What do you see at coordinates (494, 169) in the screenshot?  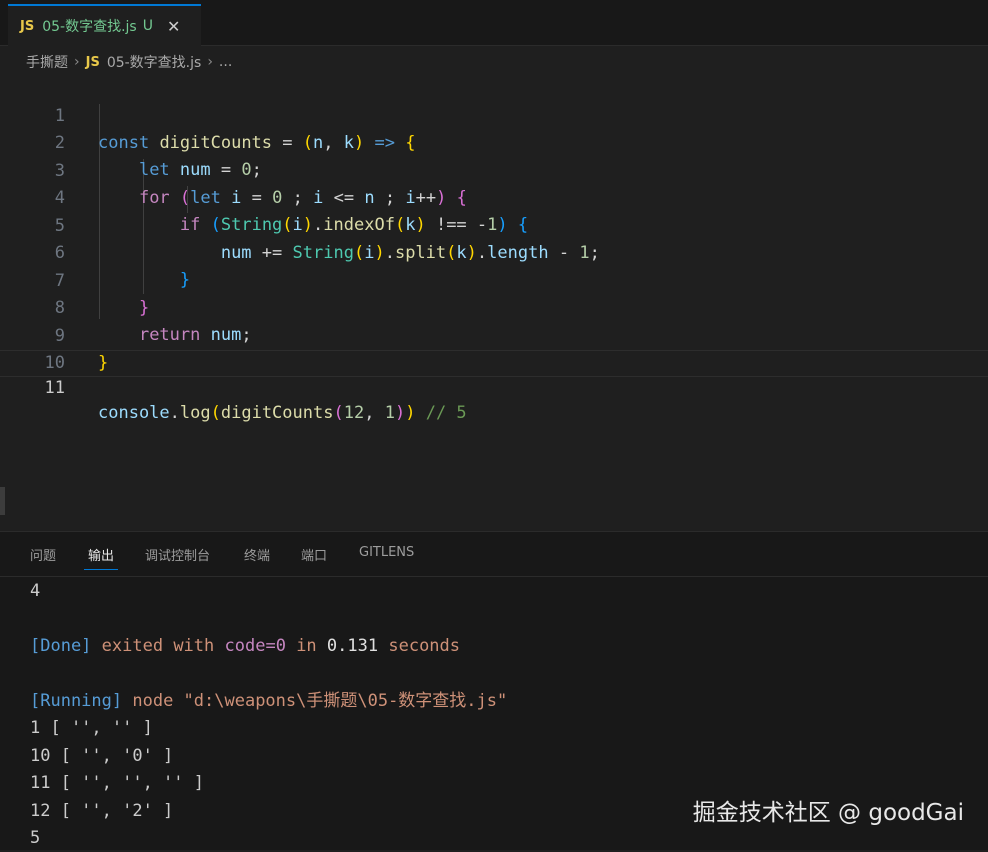 I see `code-line: 3 for (let i = 0 ; i <= n ; i++) {` at bounding box center [494, 169].